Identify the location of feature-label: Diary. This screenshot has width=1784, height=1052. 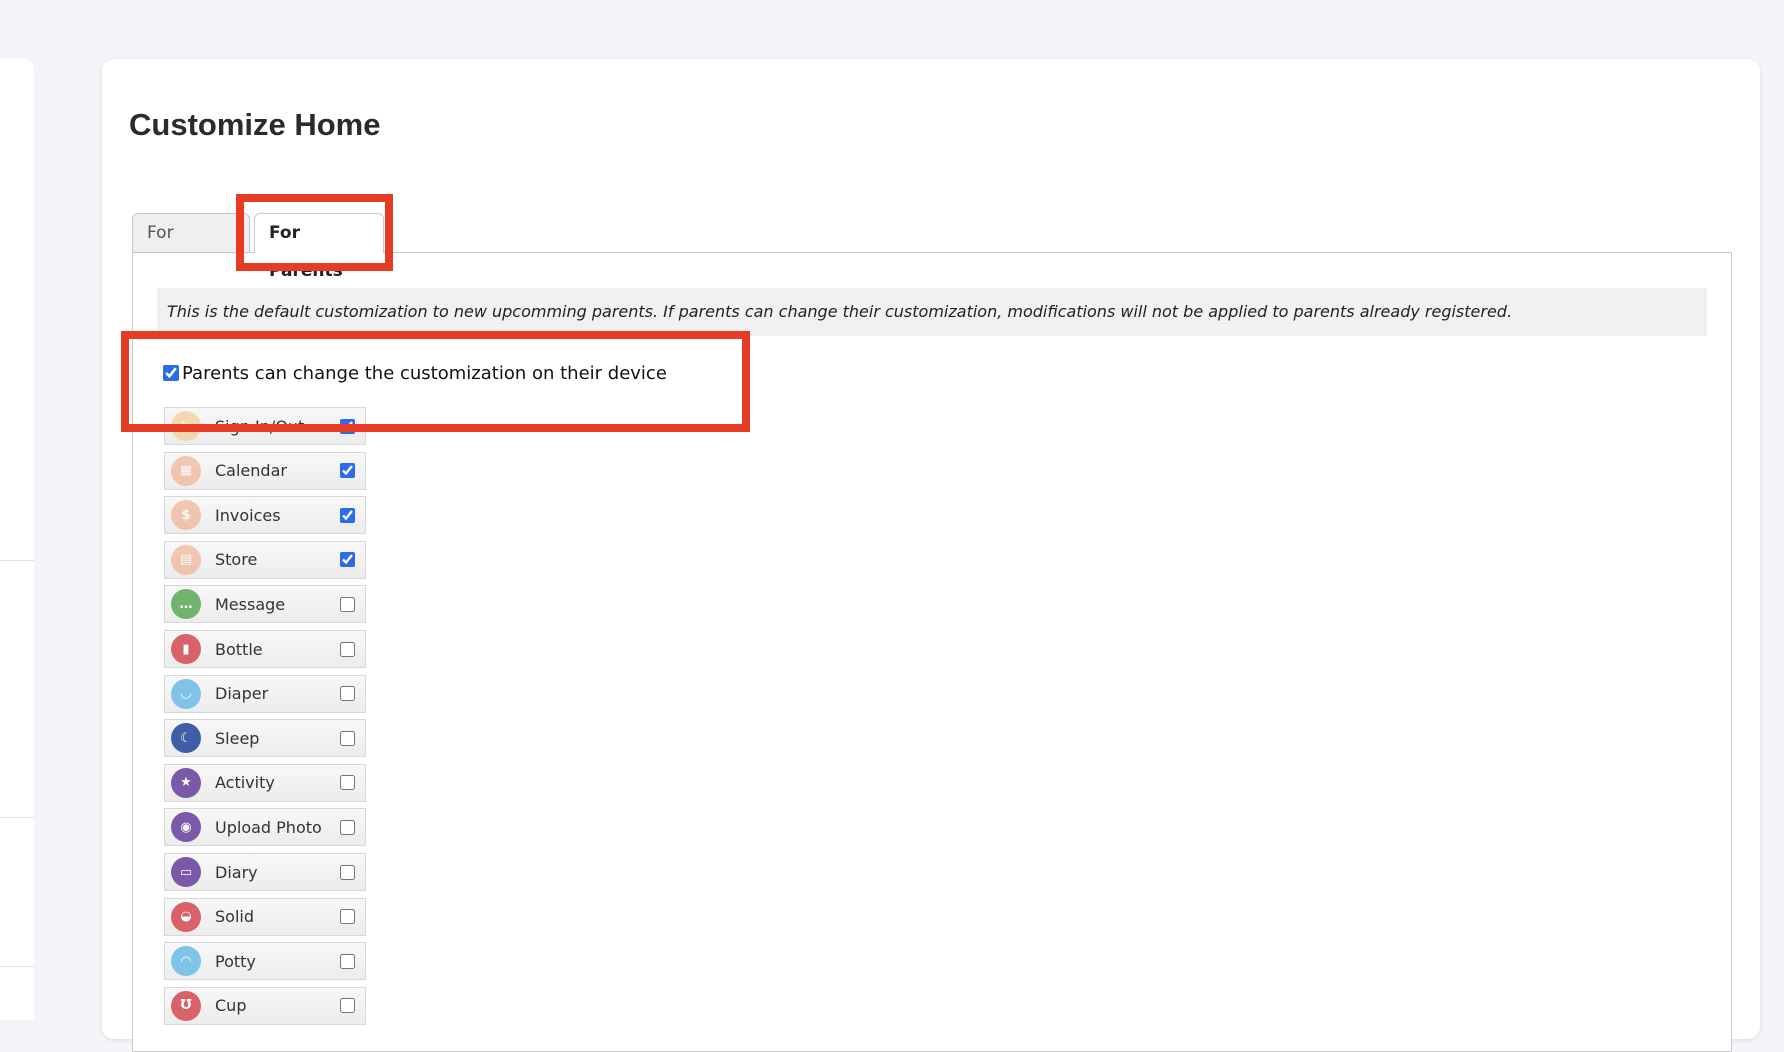
(236, 872).